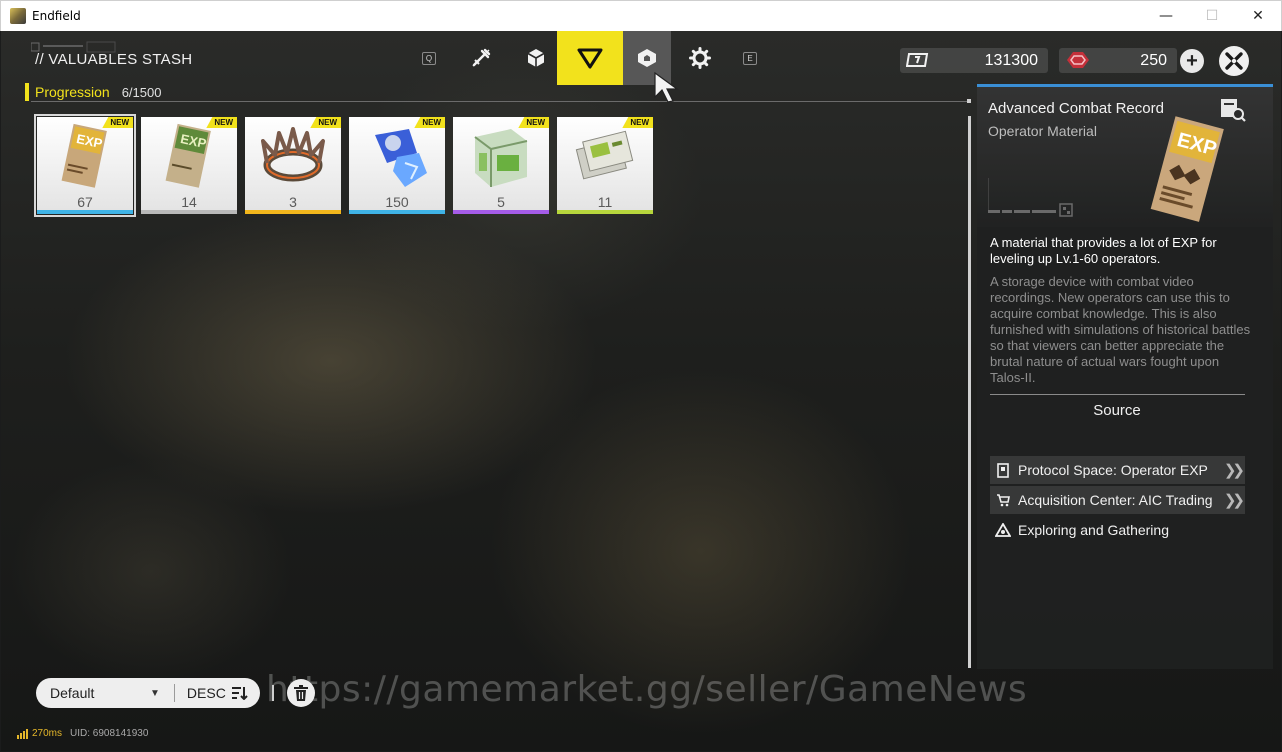  I want to click on sort-order-button: DESC, so click(206, 693).